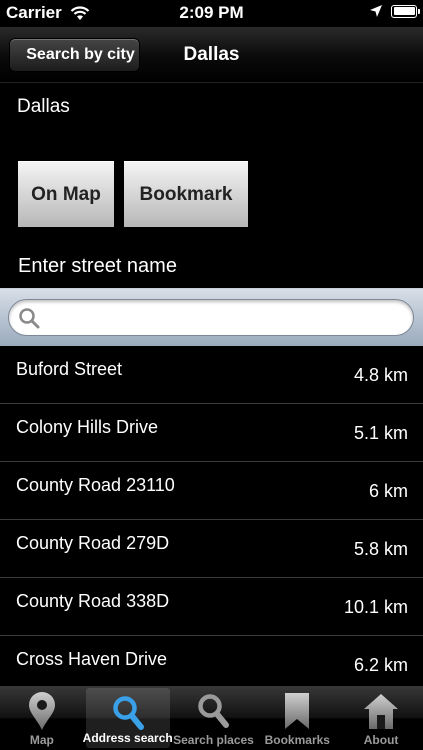 This screenshot has height=750, width=423. What do you see at coordinates (297, 740) in the screenshot?
I see `tab-label: Bookmarks` at bounding box center [297, 740].